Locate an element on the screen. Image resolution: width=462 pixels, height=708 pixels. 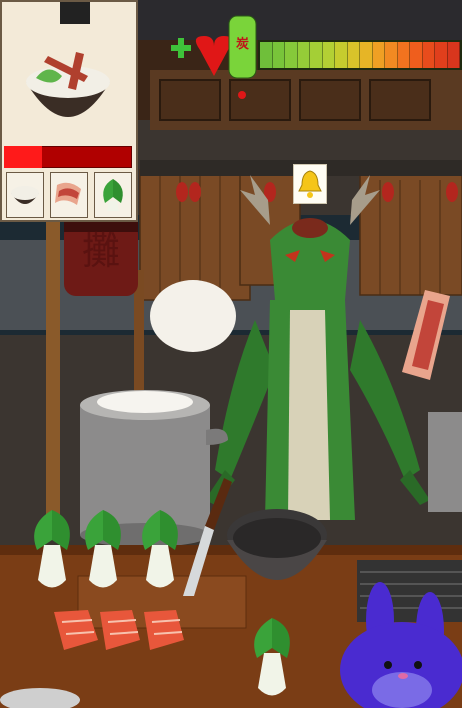
bok-choy-icon is located at coordinates (113, 195).